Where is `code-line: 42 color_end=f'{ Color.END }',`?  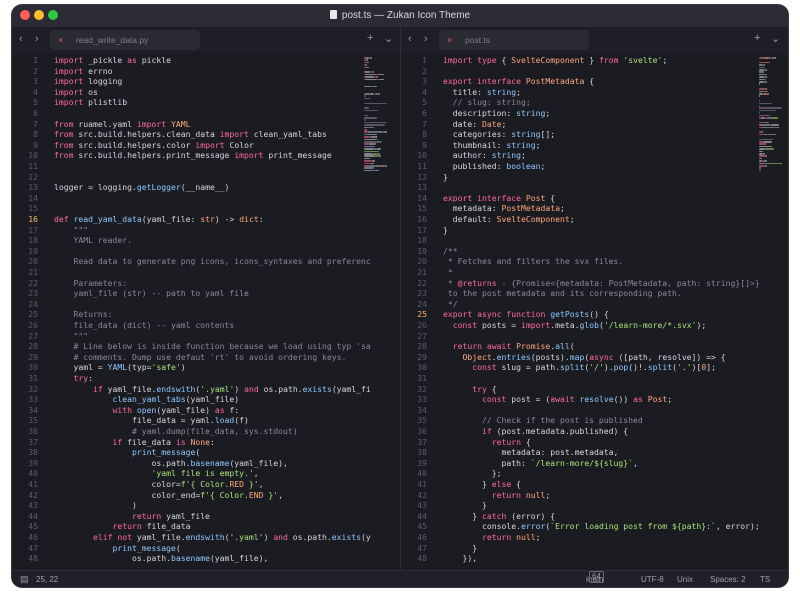 code-line: 42 color_end=f'{ Color.END }', is located at coordinates (147, 495).